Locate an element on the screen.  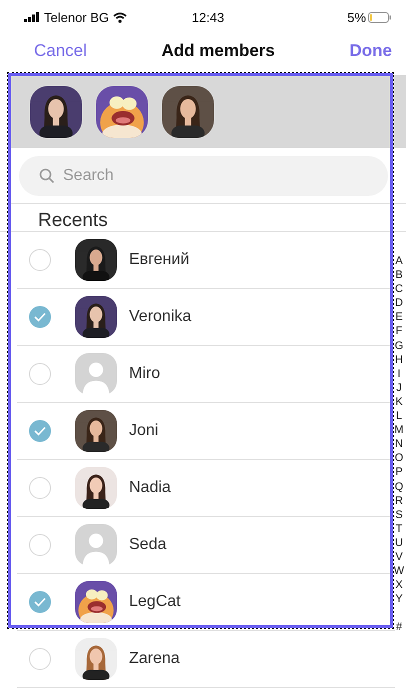
battery-percent: 5% is located at coordinates (356, 17).